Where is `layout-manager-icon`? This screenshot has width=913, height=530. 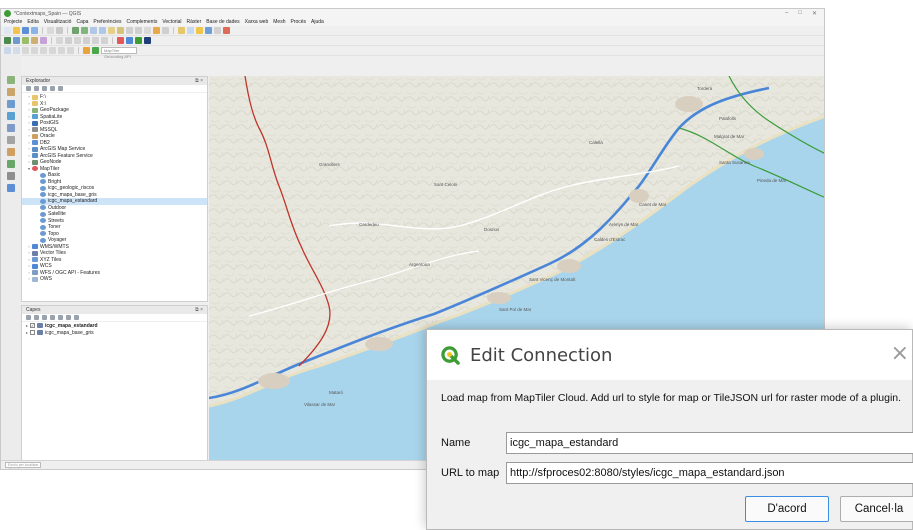 layout-manager-icon is located at coordinates (59, 30).